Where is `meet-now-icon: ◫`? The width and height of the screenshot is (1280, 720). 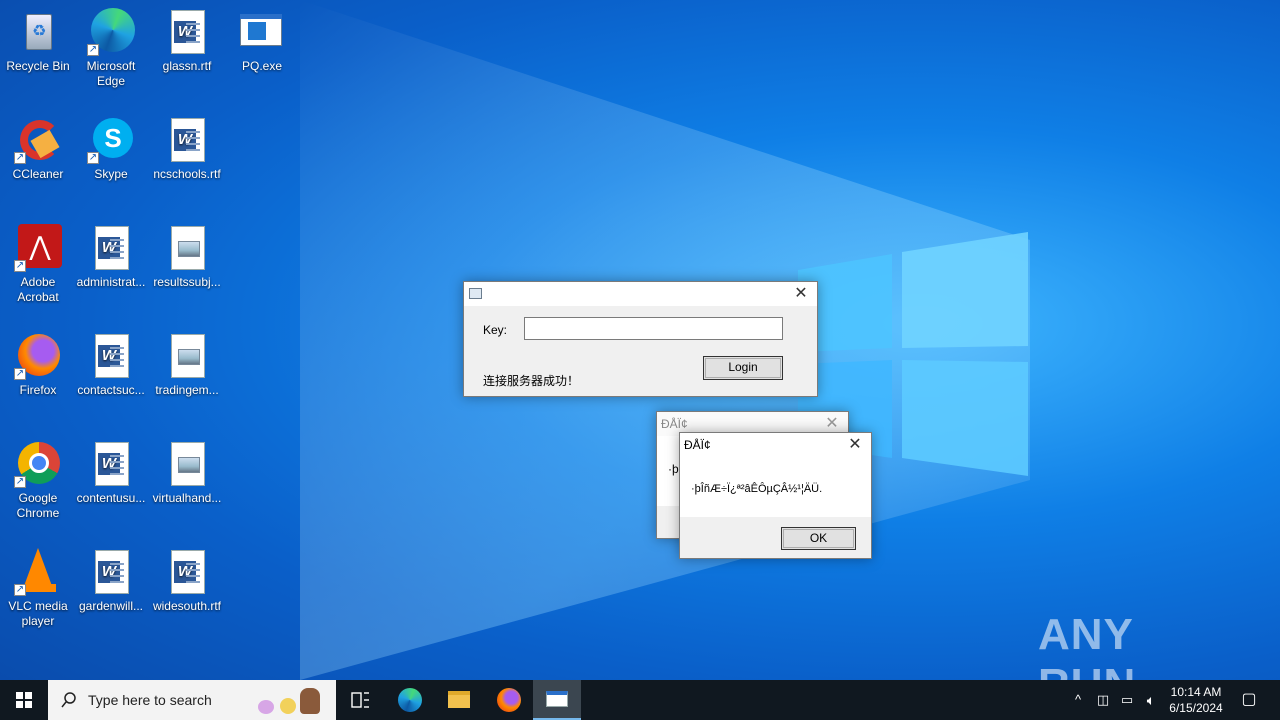 meet-now-icon: ◫ is located at coordinates (1103, 700).